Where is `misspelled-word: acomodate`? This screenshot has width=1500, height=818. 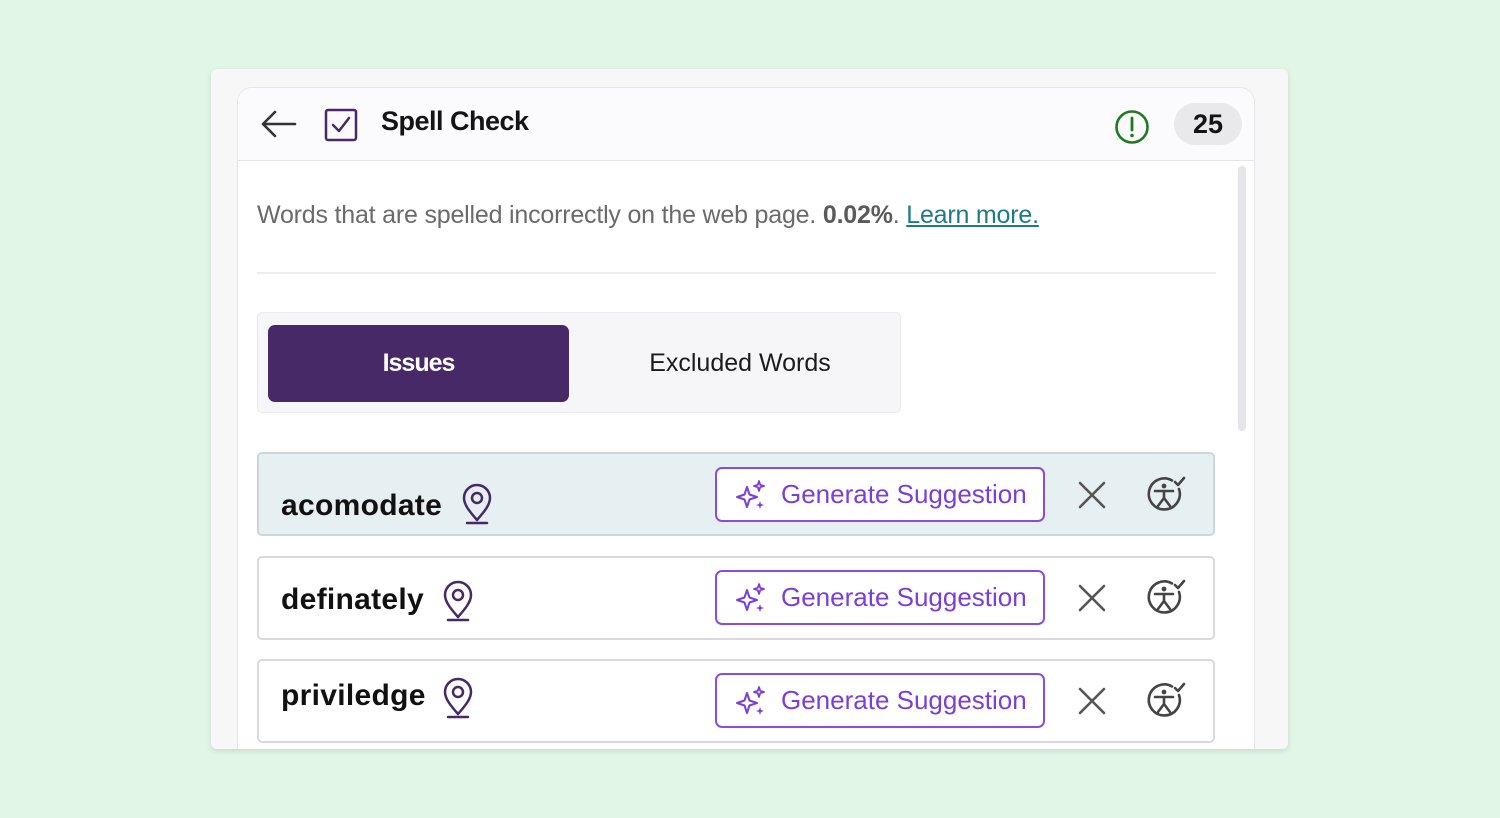
misspelled-word: acomodate is located at coordinates (362, 505).